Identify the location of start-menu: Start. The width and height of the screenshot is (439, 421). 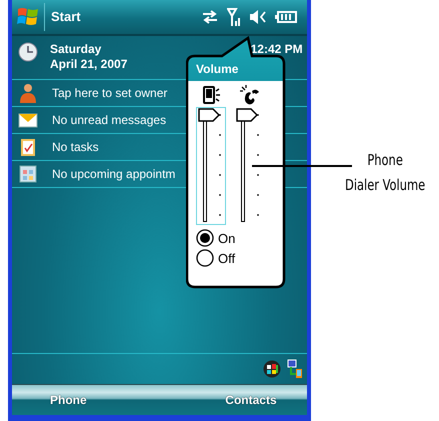
(62, 17).